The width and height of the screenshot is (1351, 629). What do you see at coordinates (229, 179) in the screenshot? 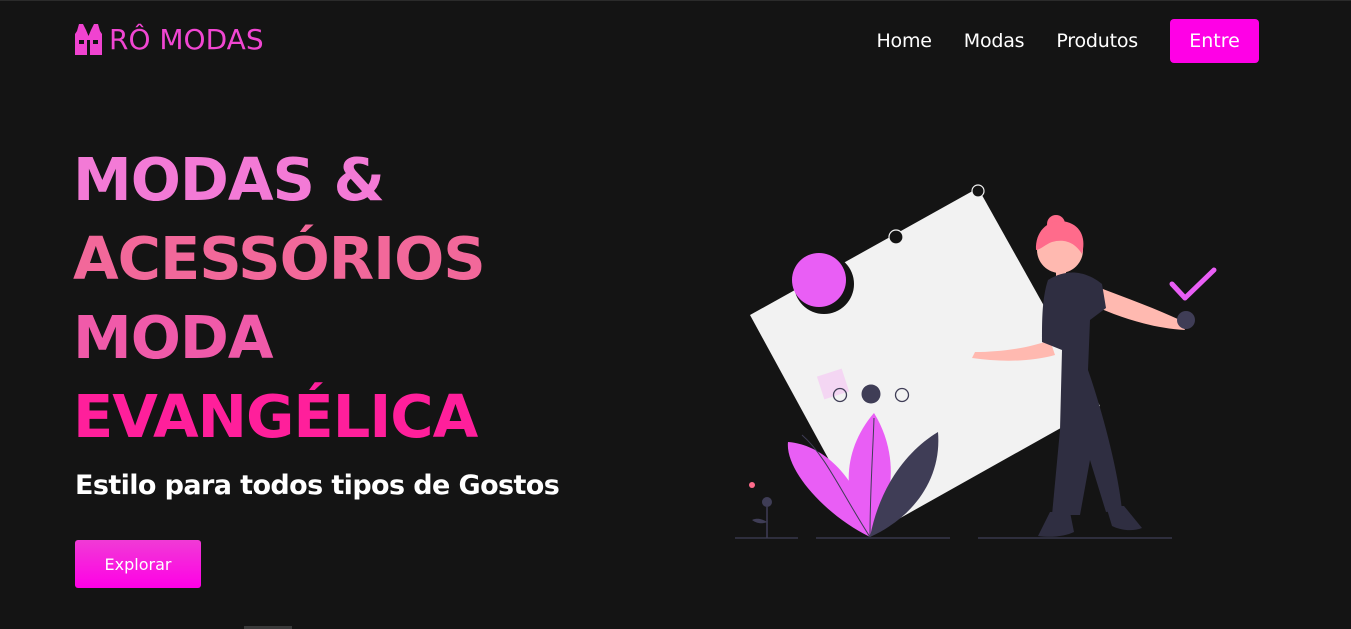
I see `hero-title-line-1: MODAS &` at bounding box center [229, 179].